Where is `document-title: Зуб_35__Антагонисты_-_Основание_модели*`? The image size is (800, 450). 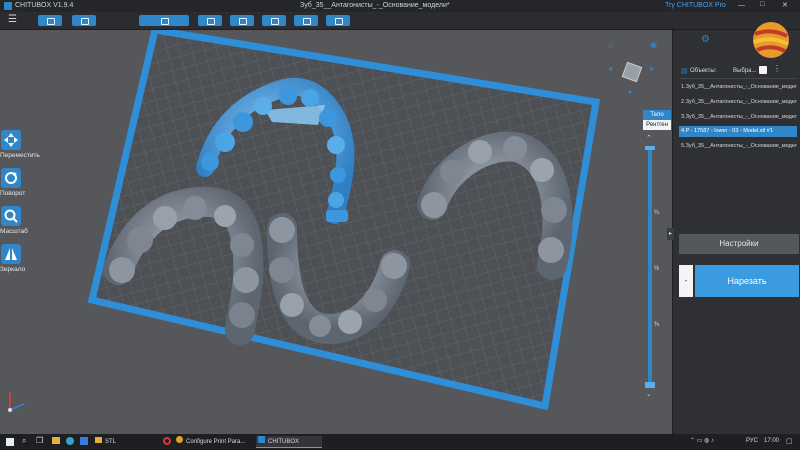 document-title: Зуб_35__Антагонисты_-_Основание_модели* is located at coordinates (375, 5).